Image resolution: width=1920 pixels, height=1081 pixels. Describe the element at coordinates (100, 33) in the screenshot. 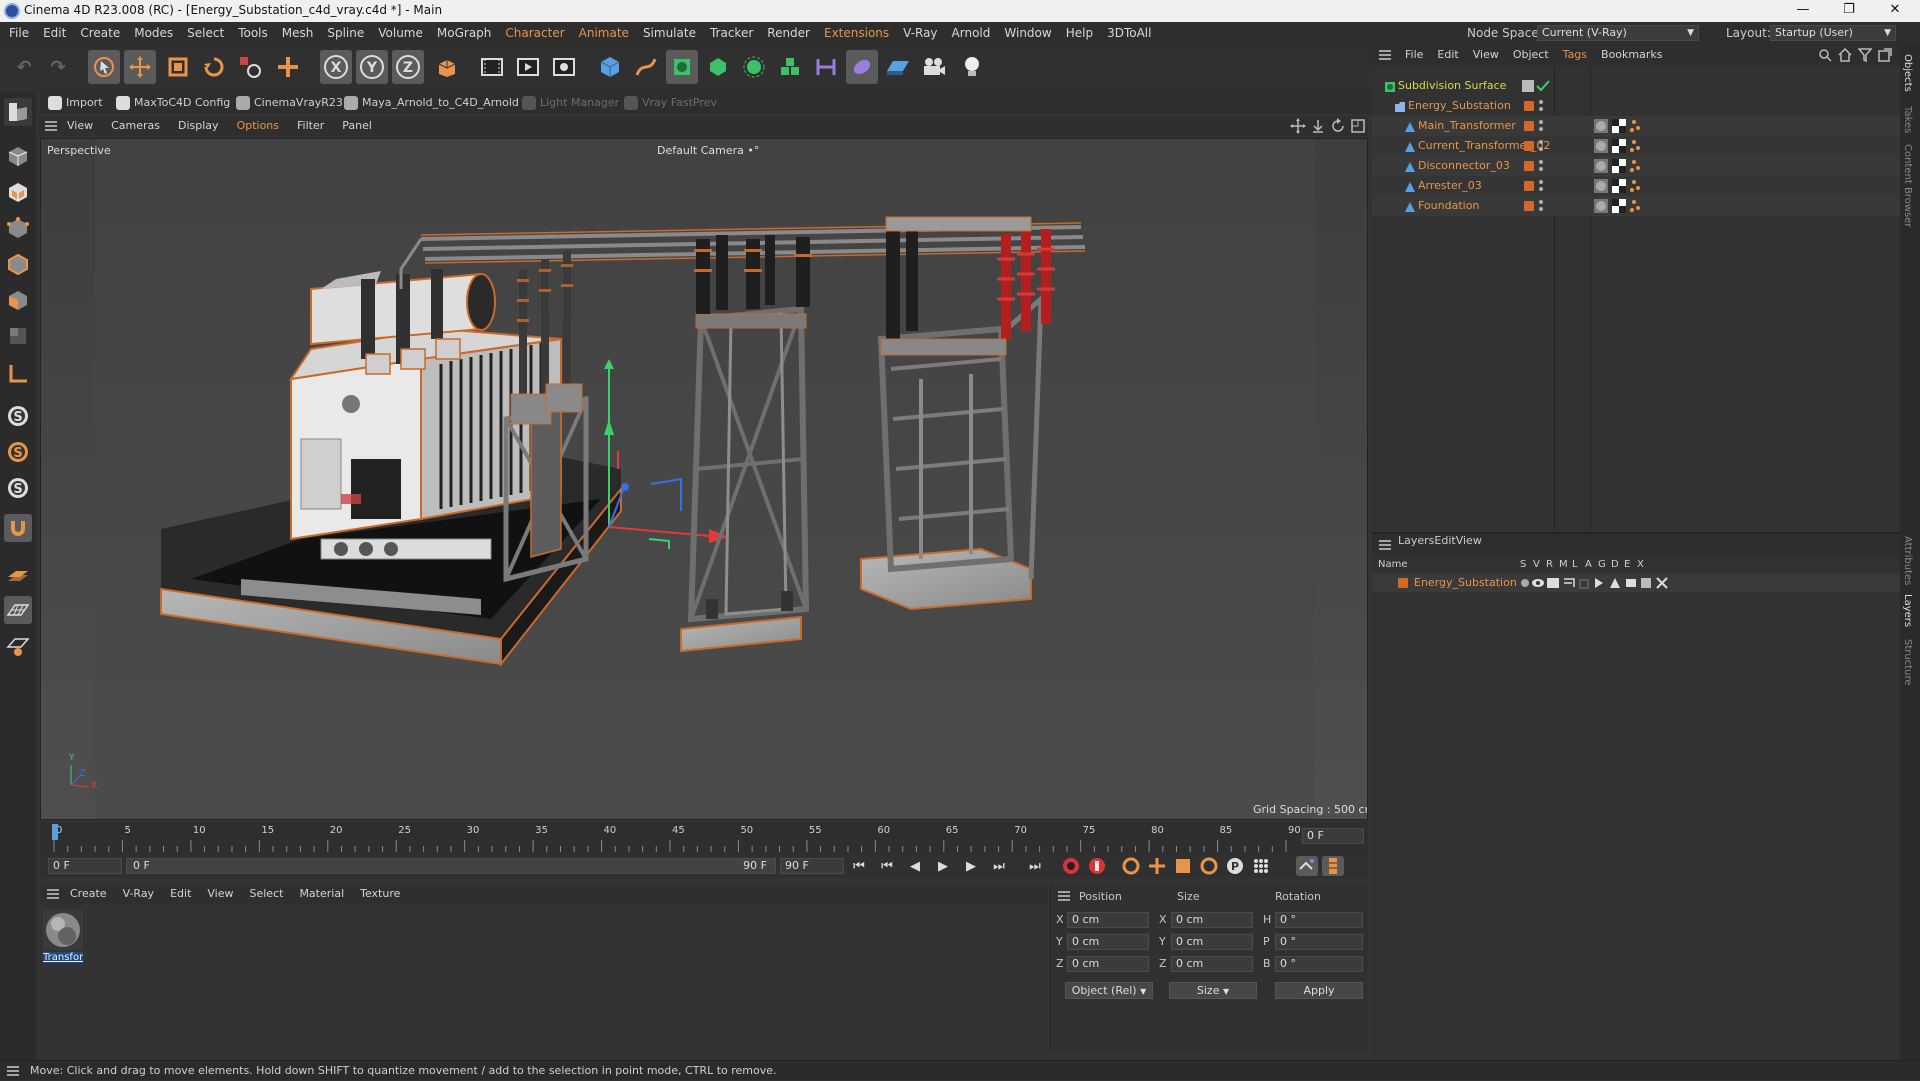

I see `menu-create: Create` at that location.